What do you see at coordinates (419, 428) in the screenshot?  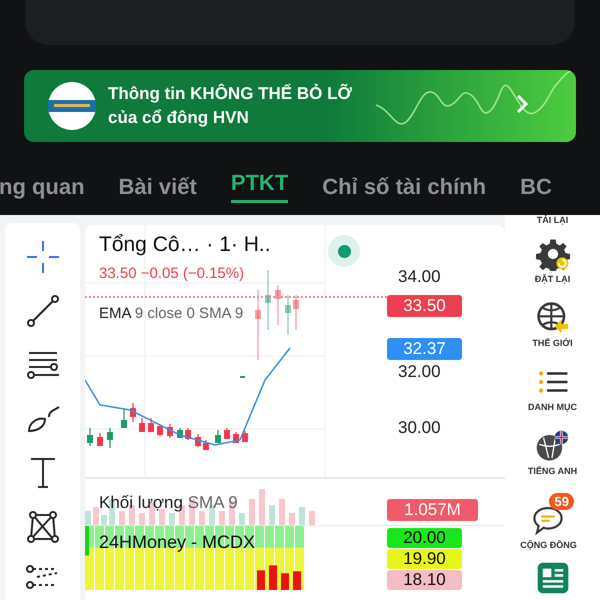 I see `price-label: 30.00` at bounding box center [419, 428].